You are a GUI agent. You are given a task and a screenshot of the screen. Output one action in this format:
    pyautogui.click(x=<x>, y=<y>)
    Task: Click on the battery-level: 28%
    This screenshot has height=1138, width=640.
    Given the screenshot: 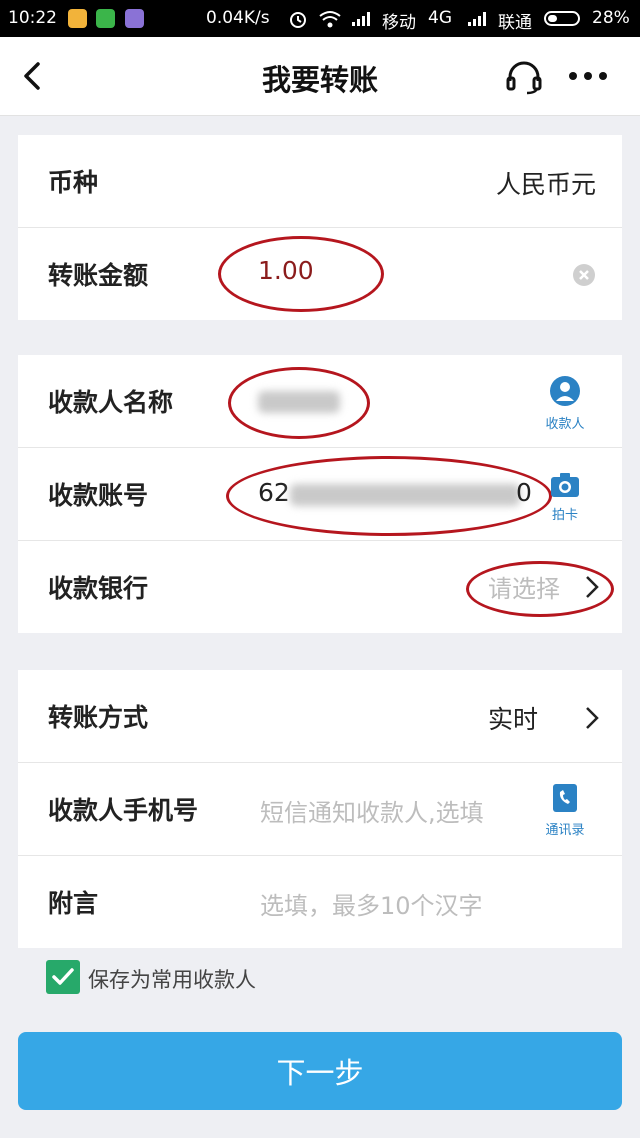 What is the action you would take?
    pyautogui.click(x=611, y=18)
    